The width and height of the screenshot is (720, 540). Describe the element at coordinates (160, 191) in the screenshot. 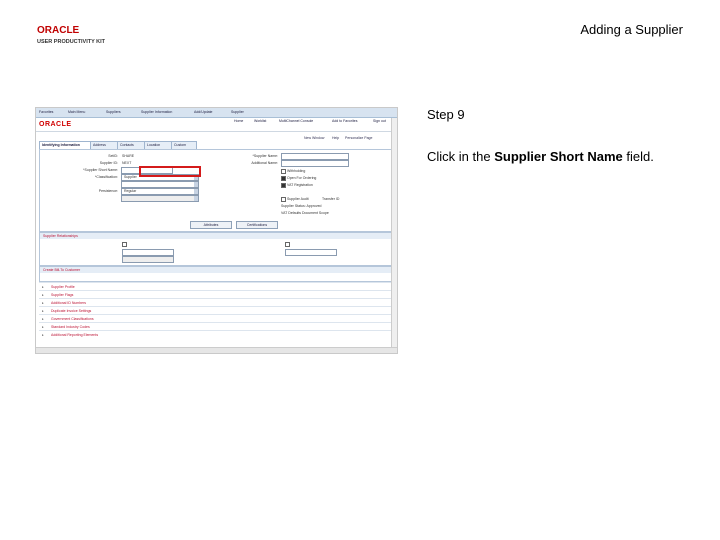

I see `persistence-select: Regular` at that location.